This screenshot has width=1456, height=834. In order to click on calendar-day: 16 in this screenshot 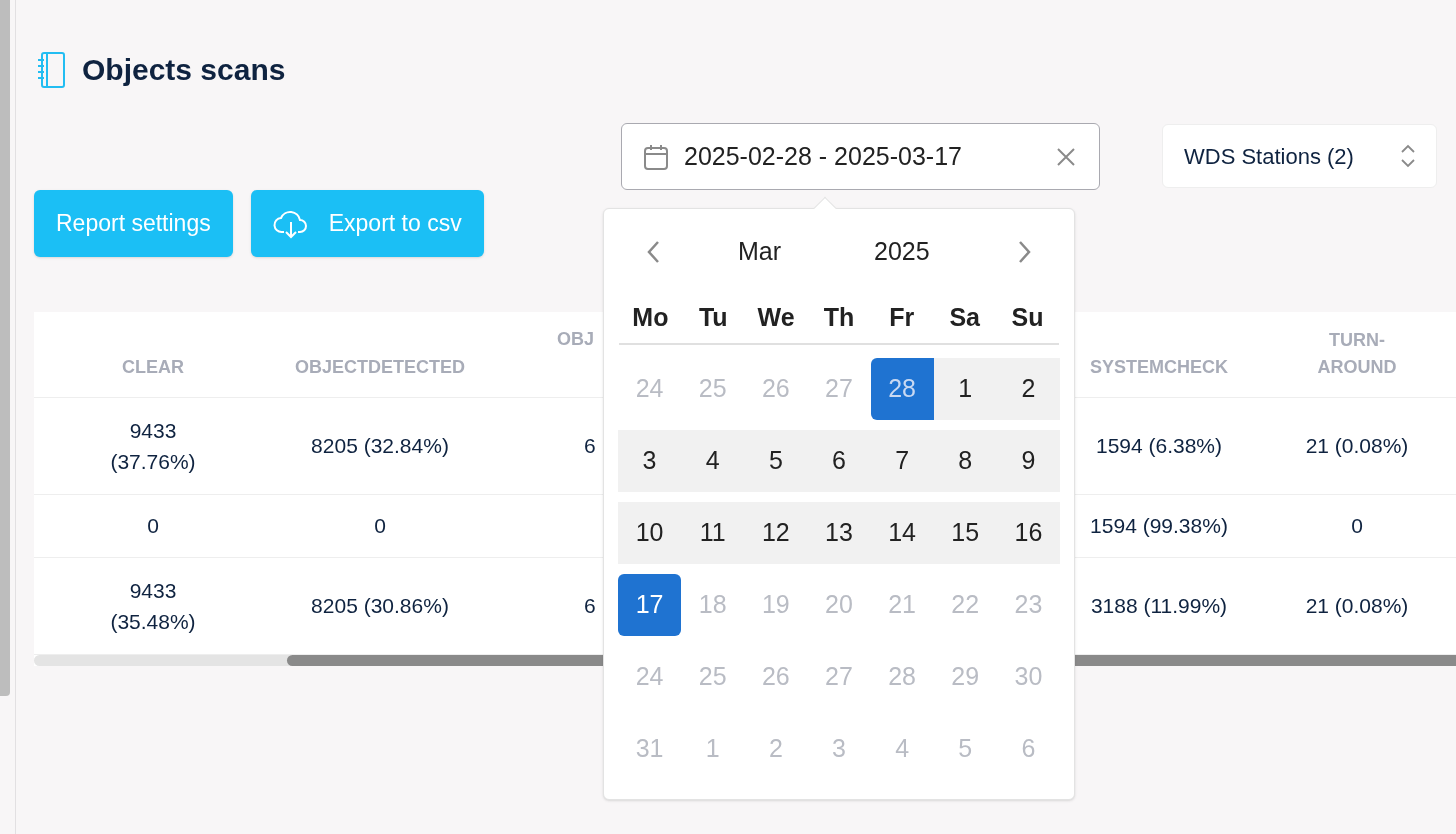, I will do `click(1028, 533)`.